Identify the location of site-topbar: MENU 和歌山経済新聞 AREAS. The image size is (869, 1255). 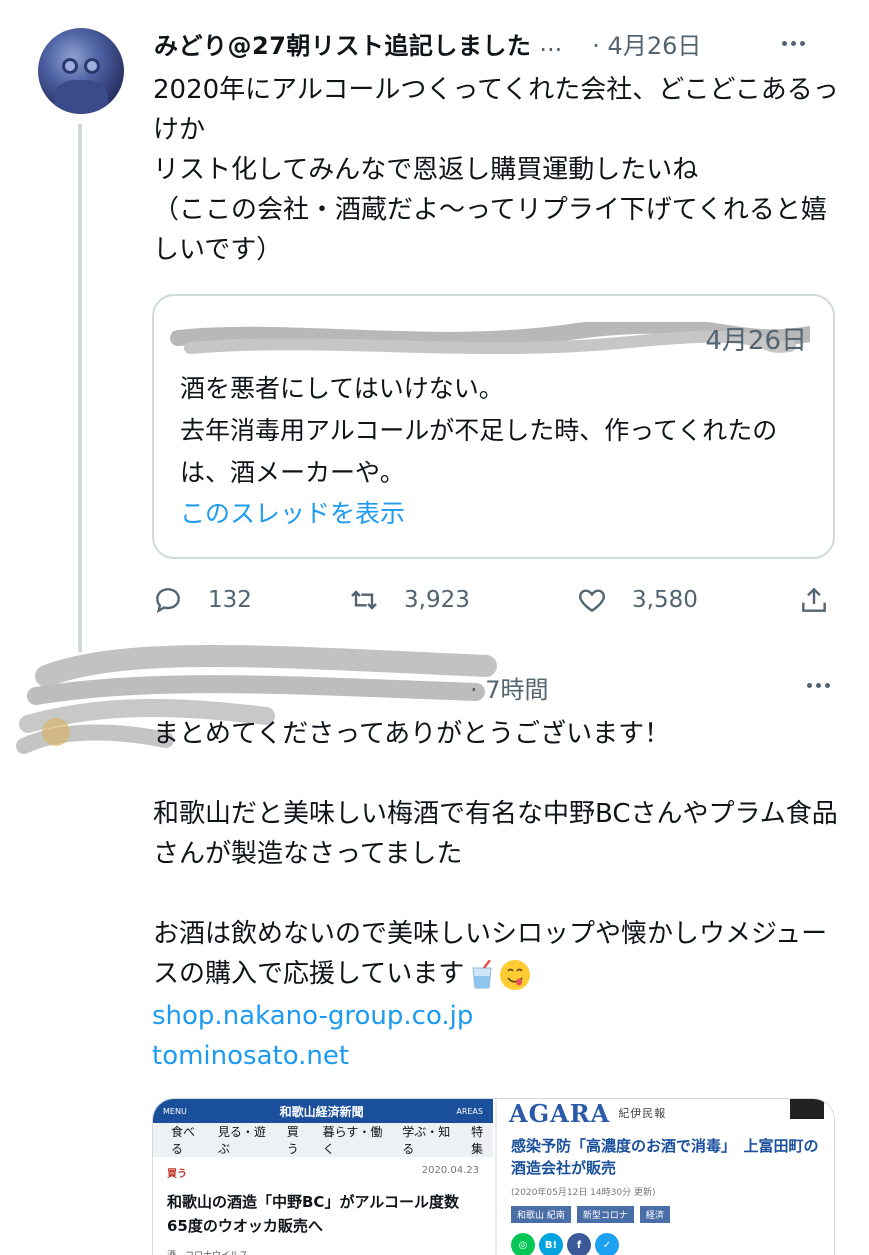
(323, 1111).